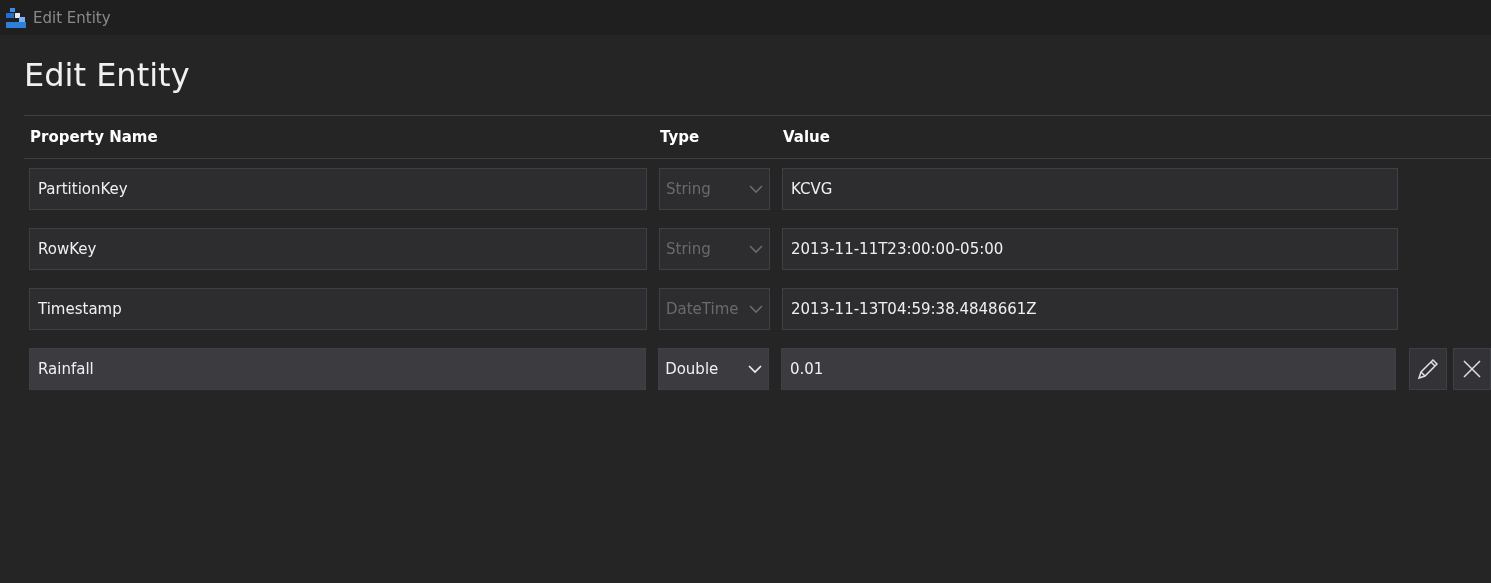 The width and height of the screenshot is (1491, 583). What do you see at coordinates (338, 309) in the screenshot?
I see `property-name-field: Timestamp` at bounding box center [338, 309].